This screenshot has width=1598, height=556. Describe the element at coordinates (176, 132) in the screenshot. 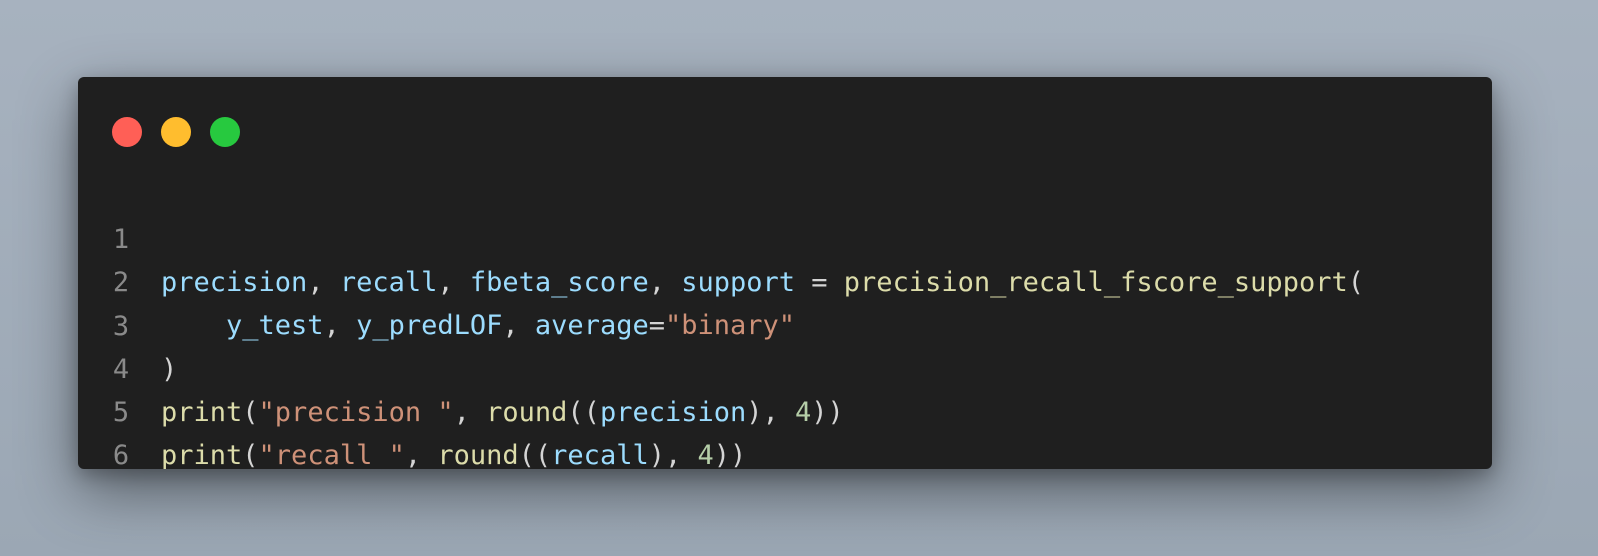

I see `minimize-dot-icon` at that location.